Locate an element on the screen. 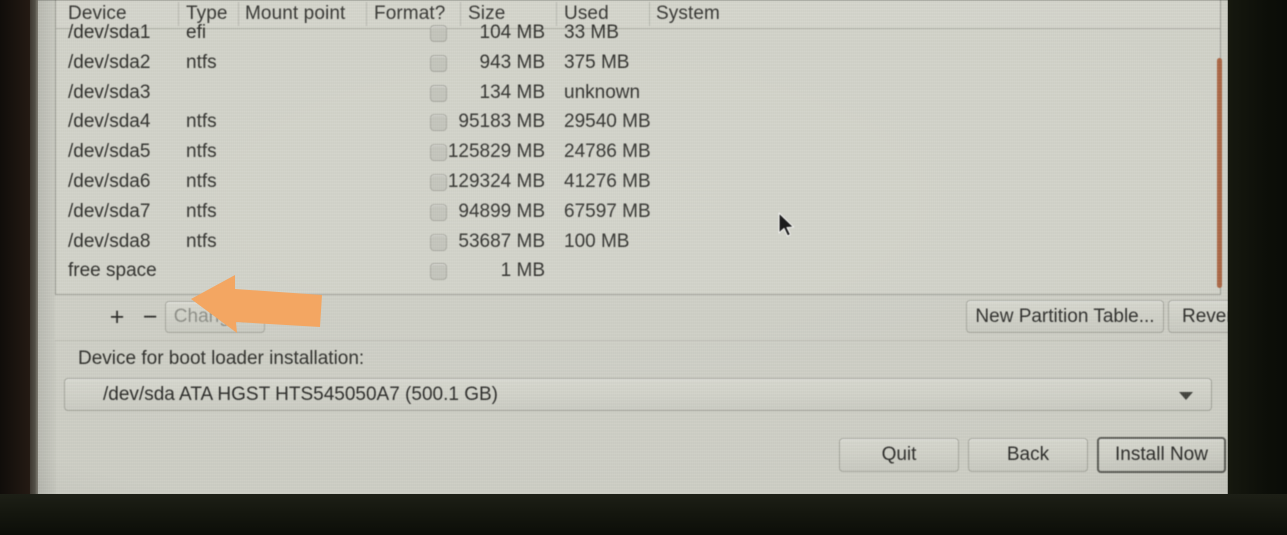 The height and width of the screenshot is (535, 1287). cell-used: 33 MB is located at coordinates (591, 32).